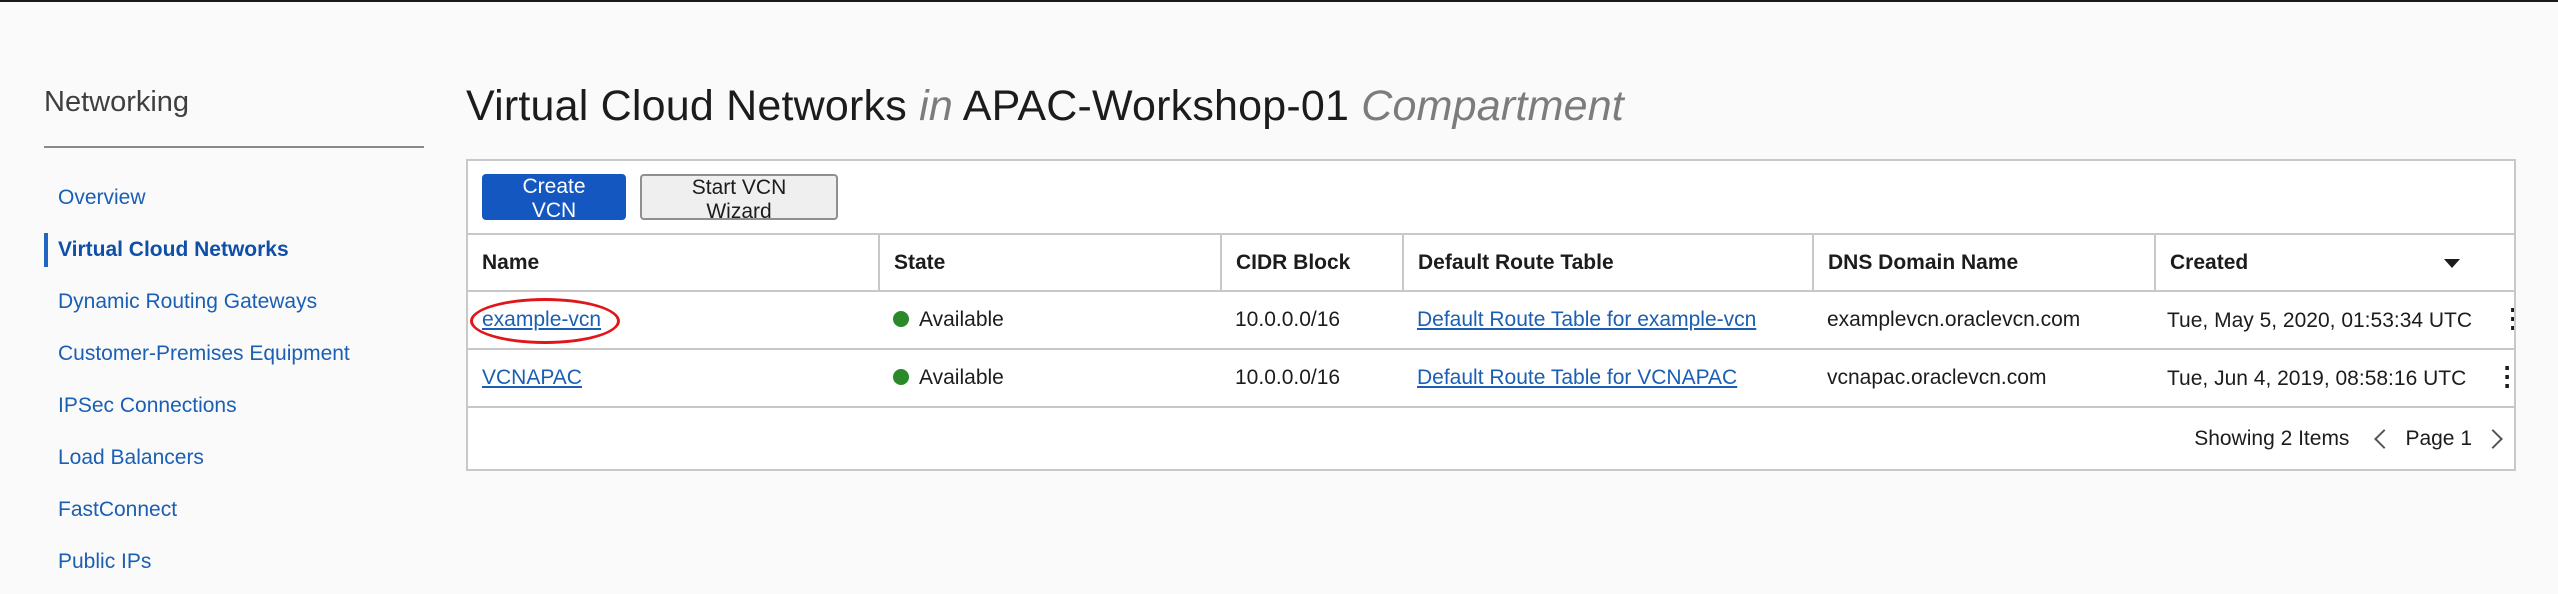 This screenshot has width=2558, height=594. Describe the element at coordinates (936, 106) in the screenshot. I see `page-title-in: in` at that location.